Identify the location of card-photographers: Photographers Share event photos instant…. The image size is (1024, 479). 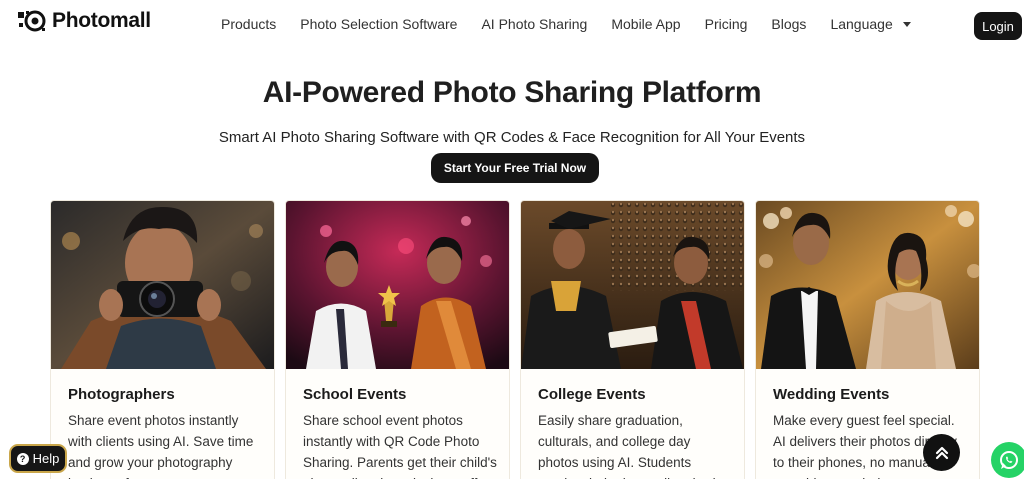
(162, 339).